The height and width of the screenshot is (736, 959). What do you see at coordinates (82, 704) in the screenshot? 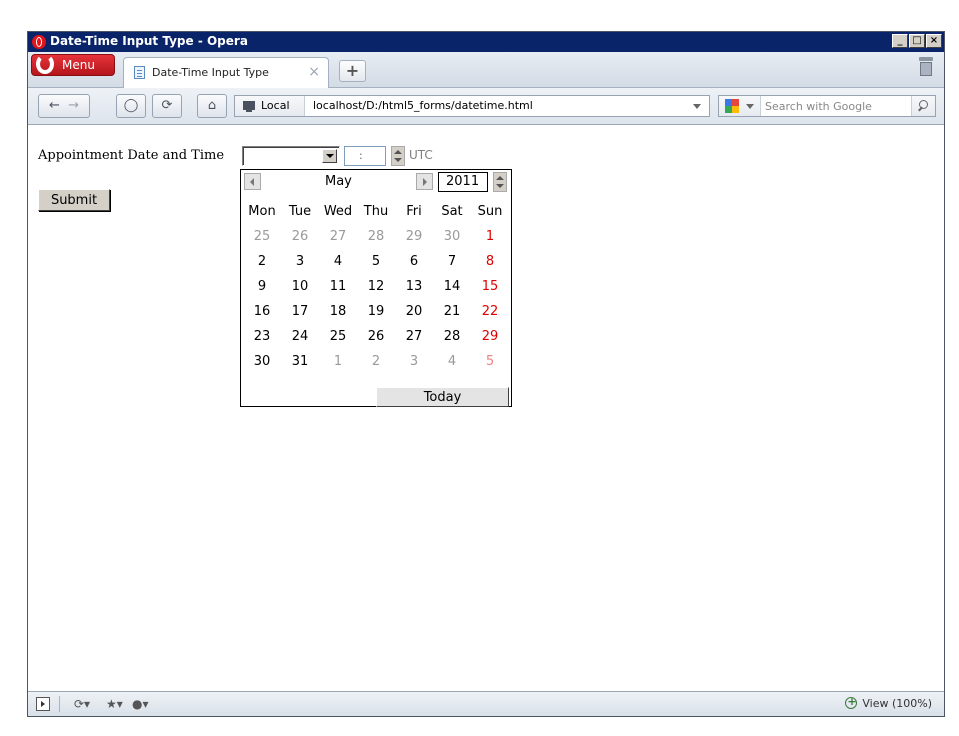
I see `sync-icon: ⟳▾` at bounding box center [82, 704].